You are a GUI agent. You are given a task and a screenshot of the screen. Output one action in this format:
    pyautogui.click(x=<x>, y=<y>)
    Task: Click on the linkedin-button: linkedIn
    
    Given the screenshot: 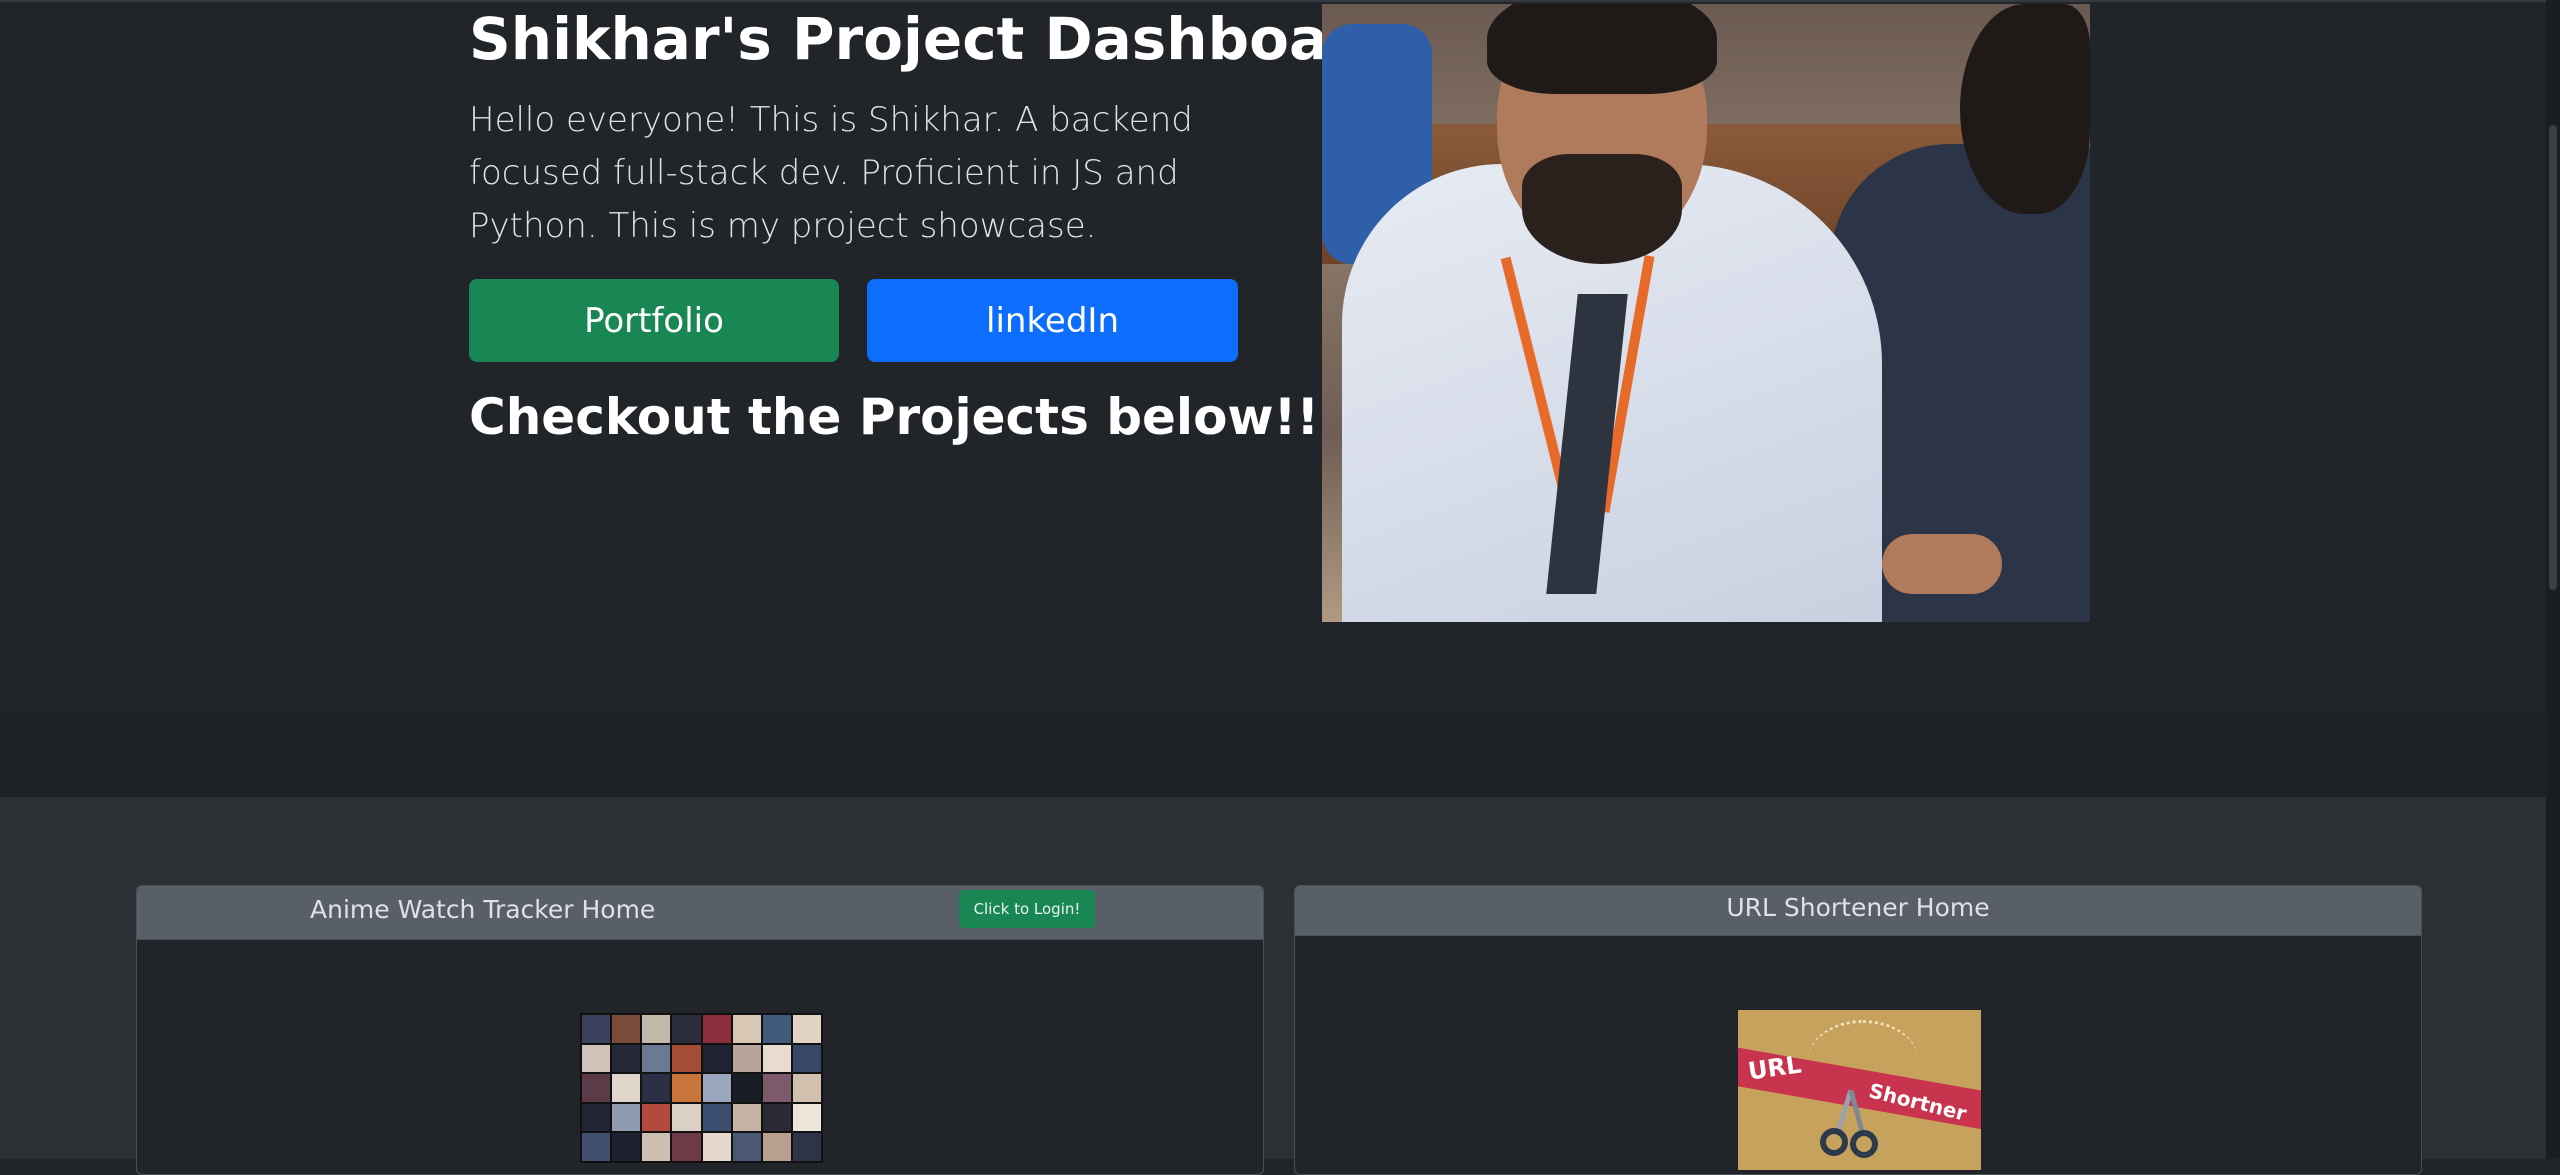 What is the action you would take?
    pyautogui.click(x=1052, y=320)
    